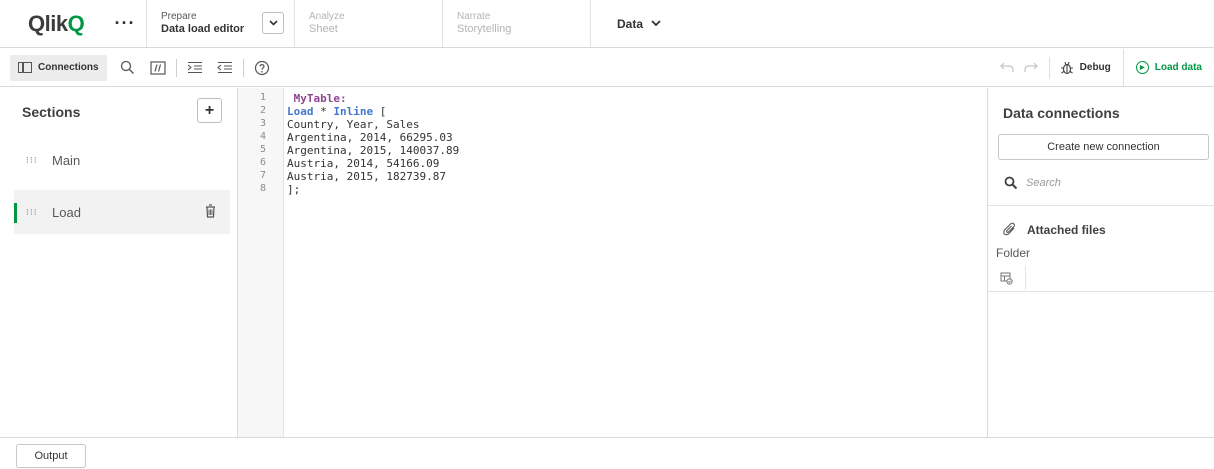  Describe the element at coordinates (68, 67) in the screenshot. I see `connections-label: Connections` at that location.